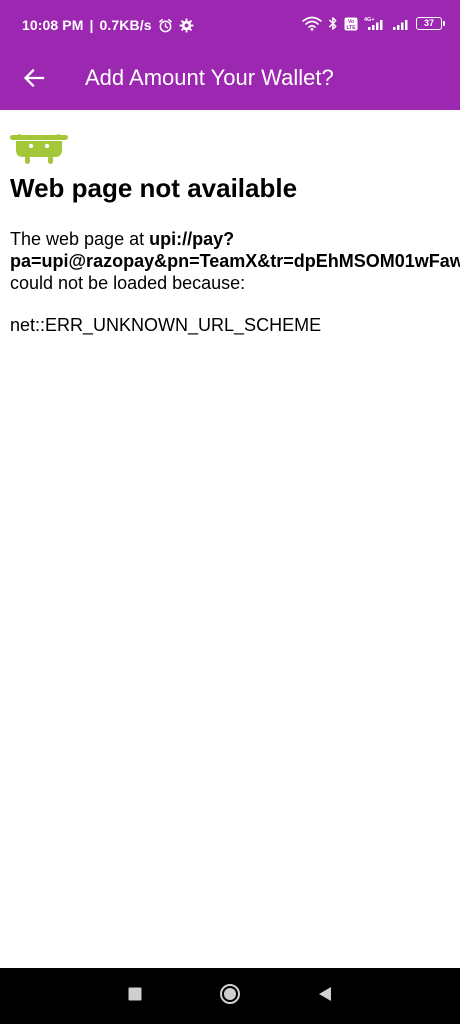 The height and width of the screenshot is (1024, 460). What do you see at coordinates (351, 28) in the screenshot?
I see `svg-text: LTE` at bounding box center [351, 28].